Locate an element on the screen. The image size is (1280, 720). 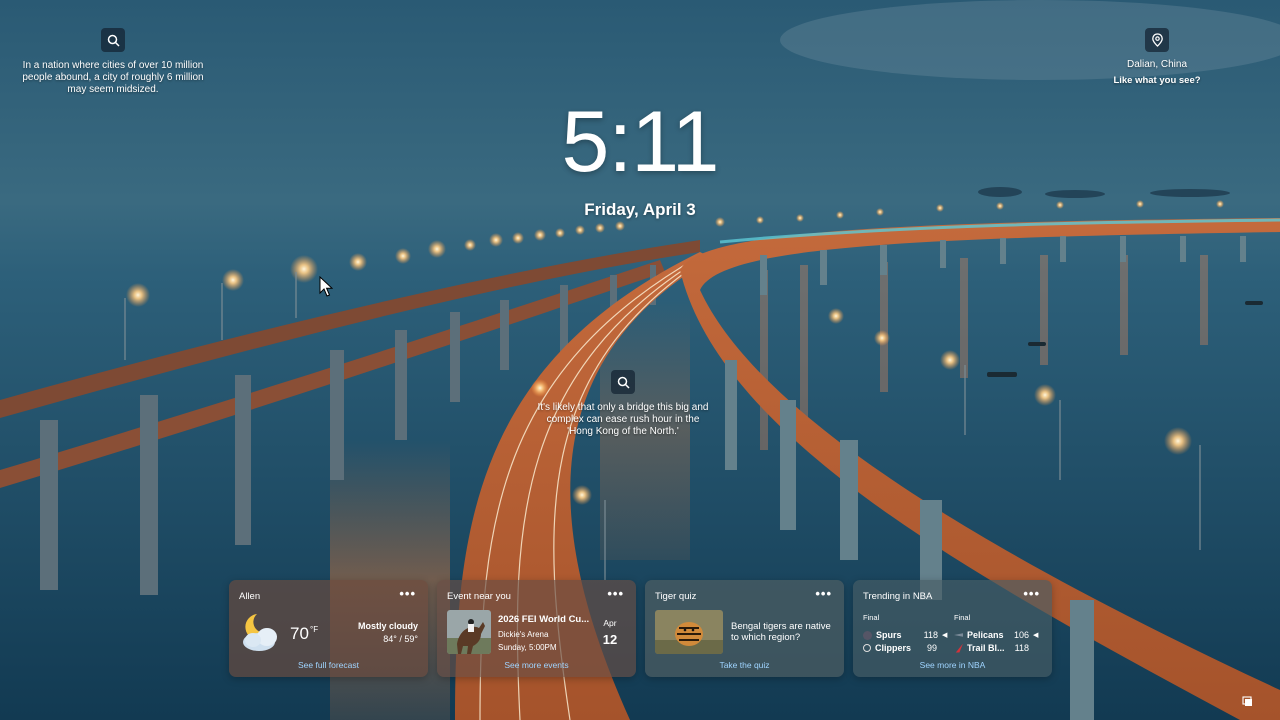
team-name: Spurs is located at coordinates (889, 635).